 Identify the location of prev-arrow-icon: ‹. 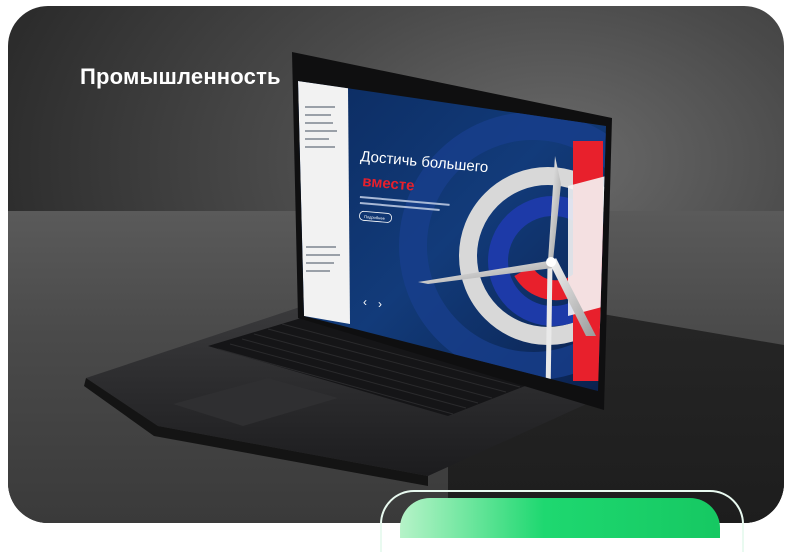
(365, 302).